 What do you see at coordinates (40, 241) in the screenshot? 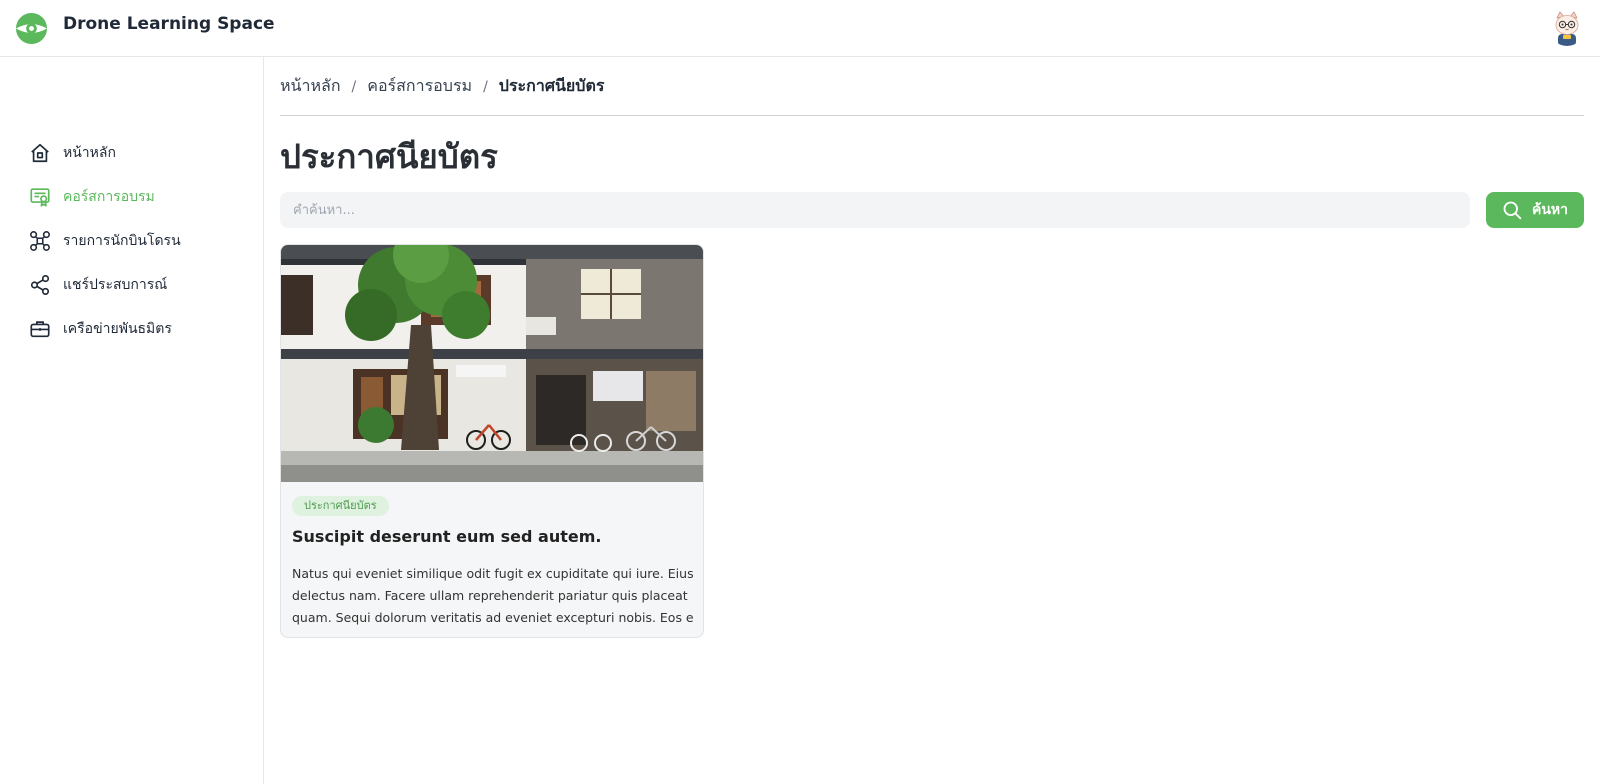
I see `drone-icon` at bounding box center [40, 241].